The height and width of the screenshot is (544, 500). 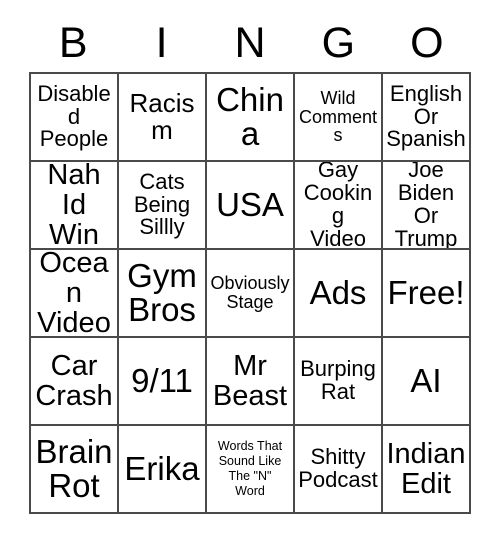 I want to click on bingo-header-letter-n: N, so click(x=250, y=42).